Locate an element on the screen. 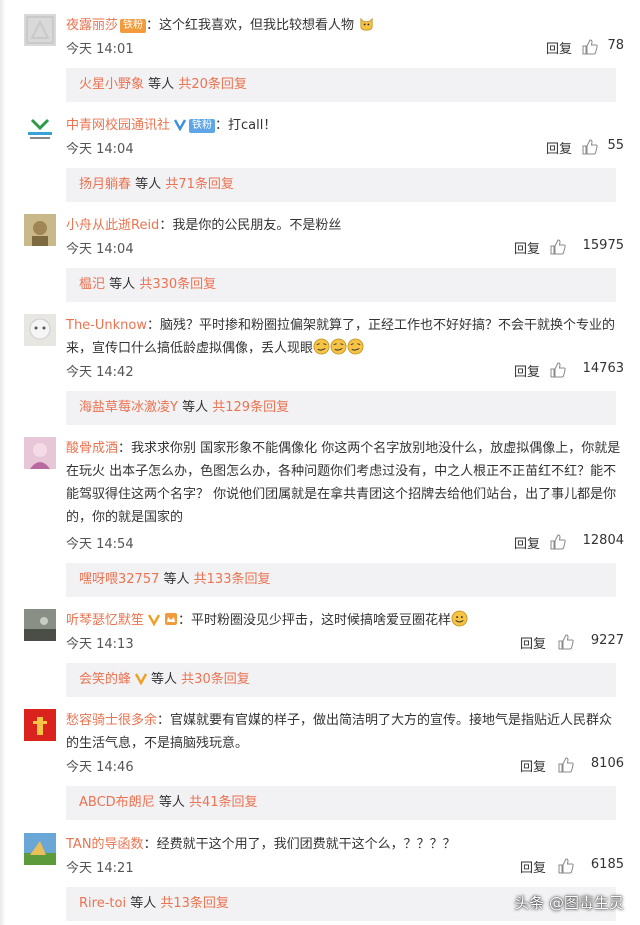 This screenshot has height=925, width=640. sub-reply-total: 共129条回复 is located at coordinates (250, 407).